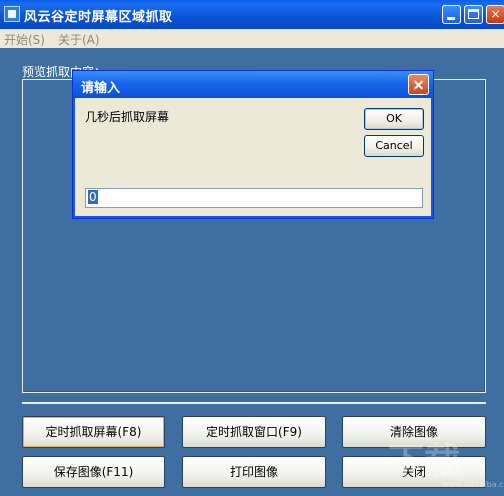  Describe the element at coordinates (98, 17) in the screenshot. I see `window-title: 风云谷定时屏幕区域抓取` at that location.